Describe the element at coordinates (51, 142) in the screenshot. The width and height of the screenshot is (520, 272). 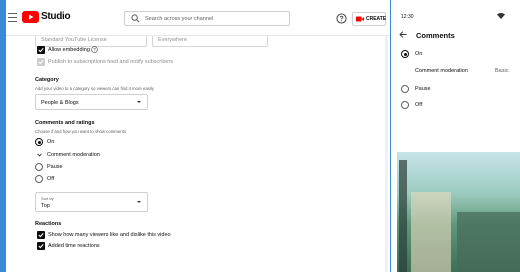
I see `comments-option-label: On` at that location.